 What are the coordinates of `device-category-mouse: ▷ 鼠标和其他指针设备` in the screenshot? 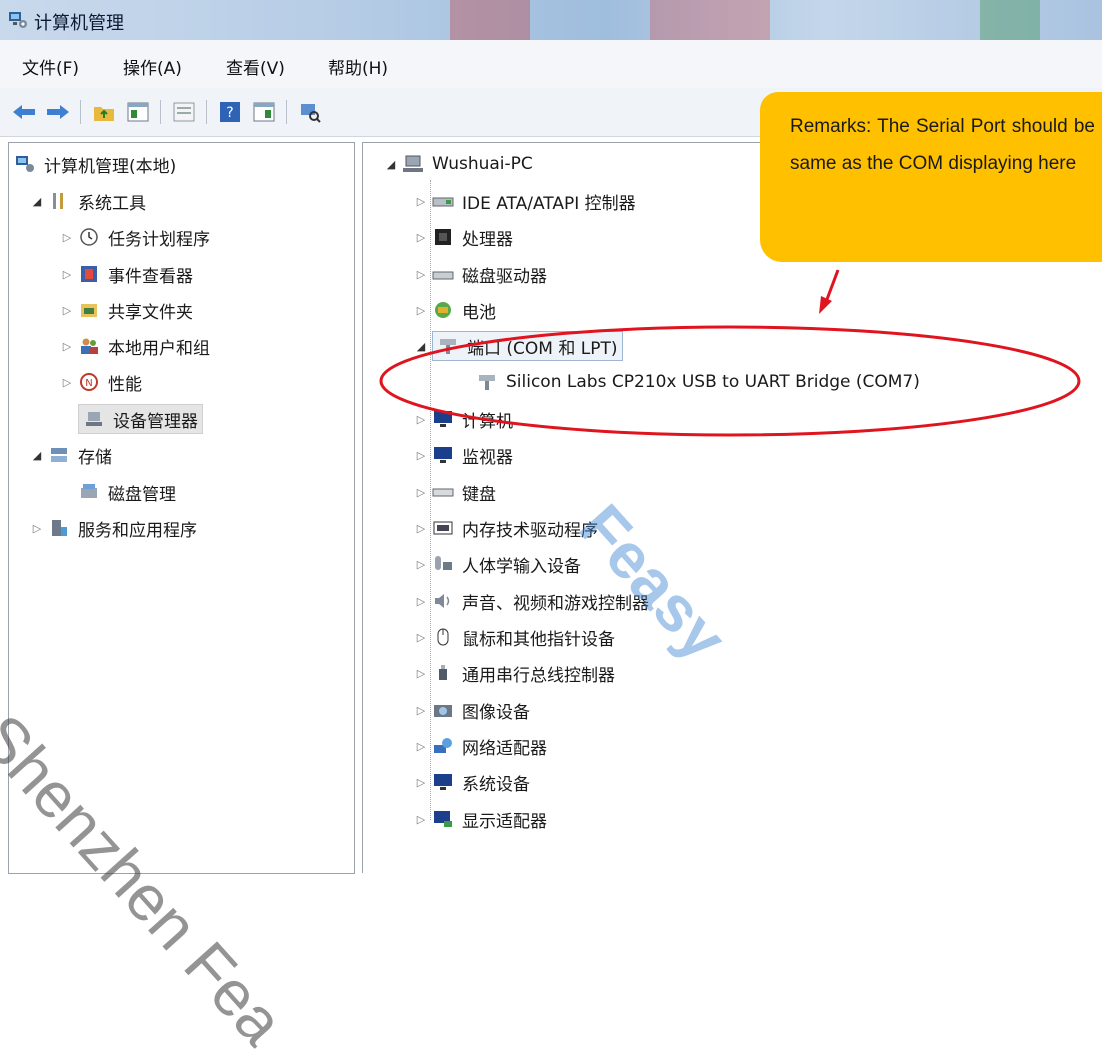 It's located at (514, 637).